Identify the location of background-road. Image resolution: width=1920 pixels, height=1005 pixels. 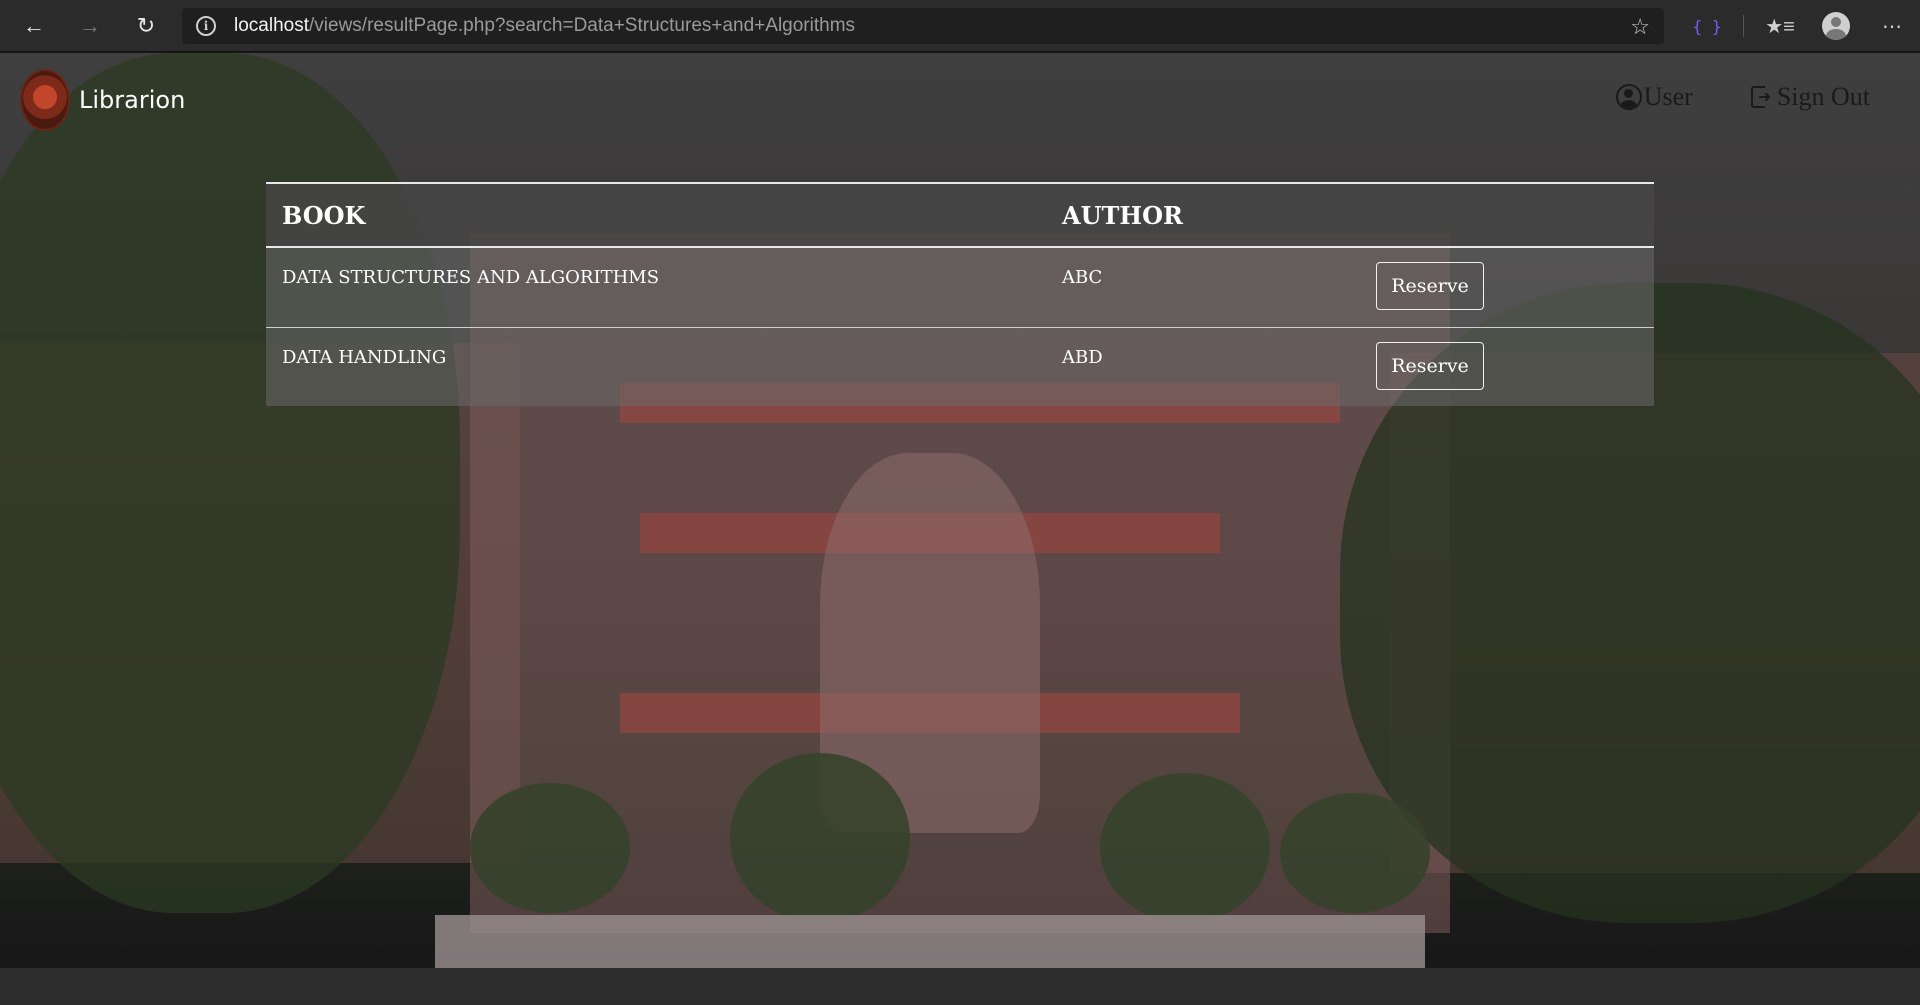
(960, 986).